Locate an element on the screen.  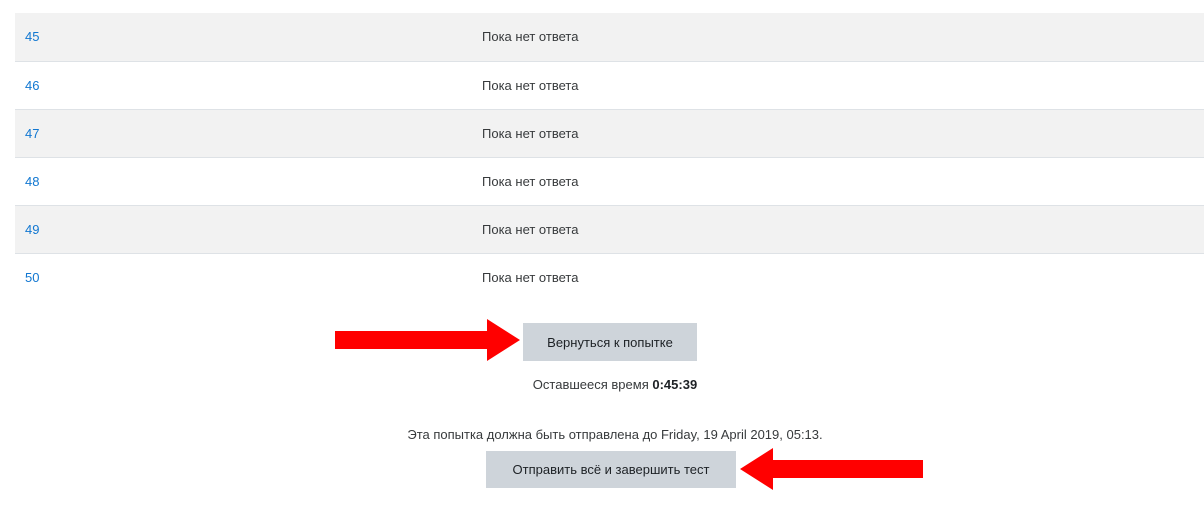
question-number-cell: 47 is located at coordinates (95, 132).